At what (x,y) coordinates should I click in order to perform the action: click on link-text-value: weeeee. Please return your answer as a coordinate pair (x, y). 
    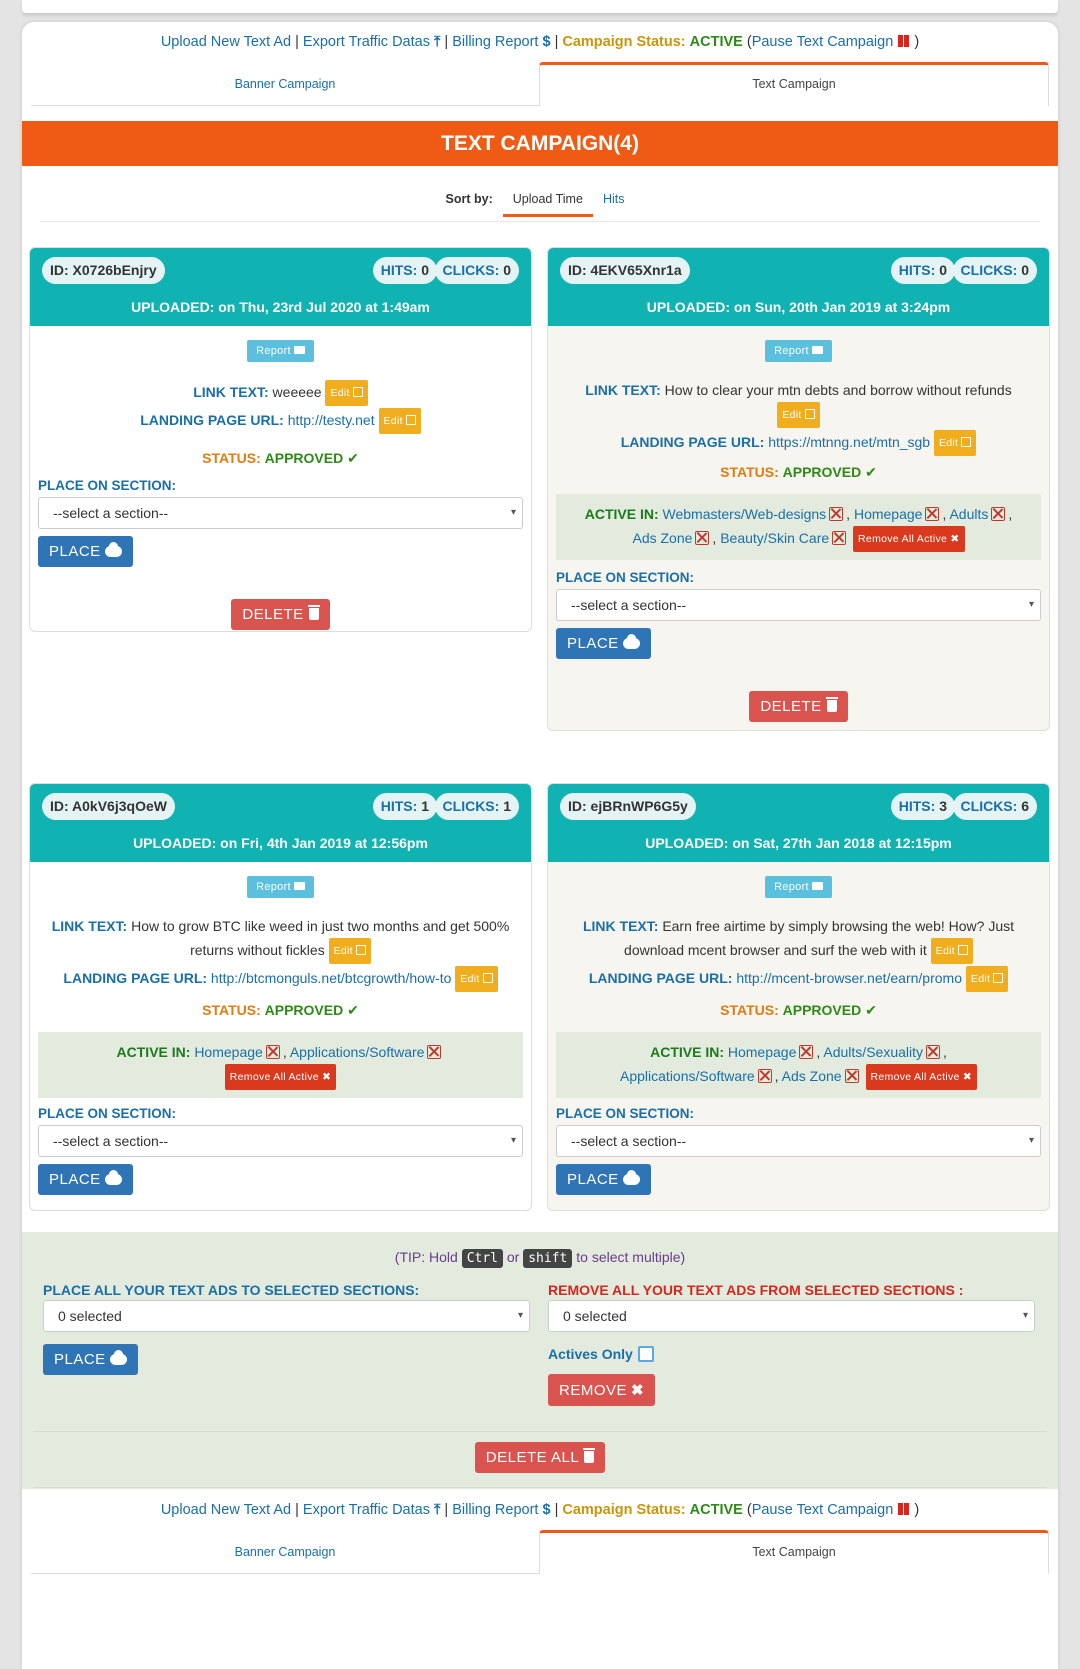
    Looking at the image, I should click on (297, 392).